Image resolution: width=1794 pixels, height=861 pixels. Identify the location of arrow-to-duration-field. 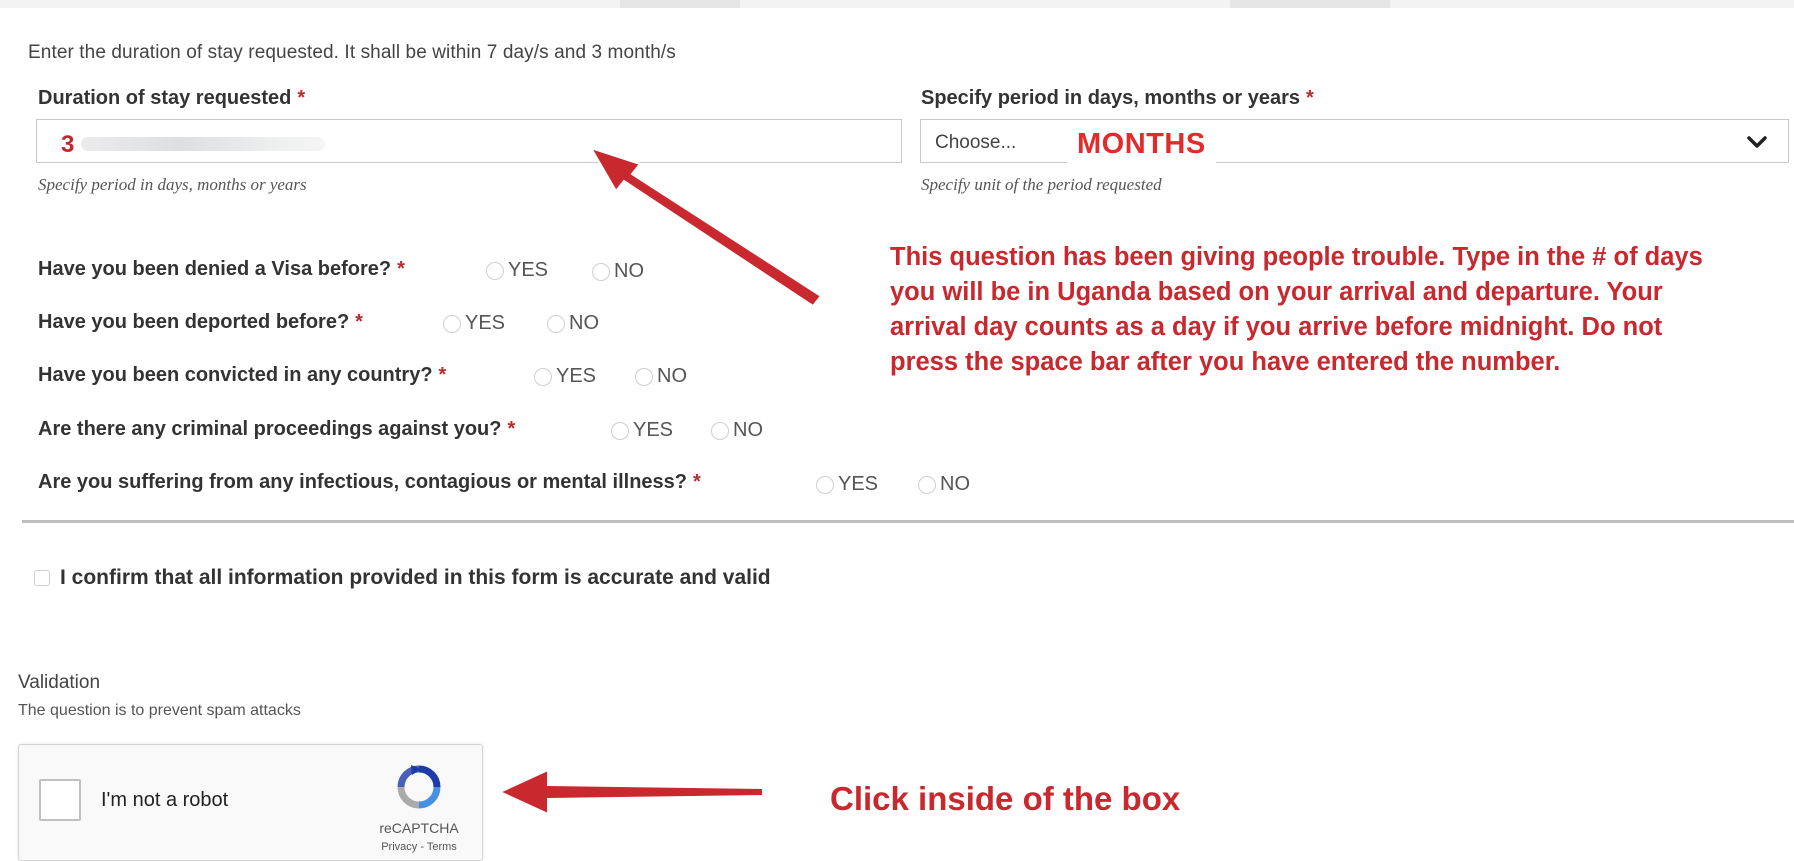
(705, 227).